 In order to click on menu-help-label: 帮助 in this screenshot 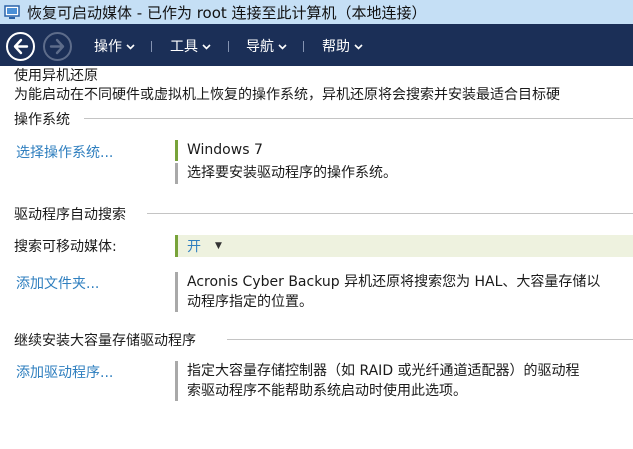, I will do `click(336, 47)`.